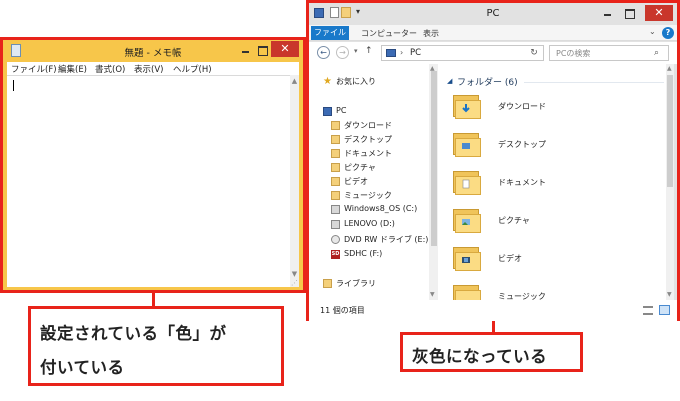 The width and height of the screenshot is (680, 401). Describe the element at coordinates (553, 291) in the screenshot. I see `folder-item-music: ミュージック` at that location.